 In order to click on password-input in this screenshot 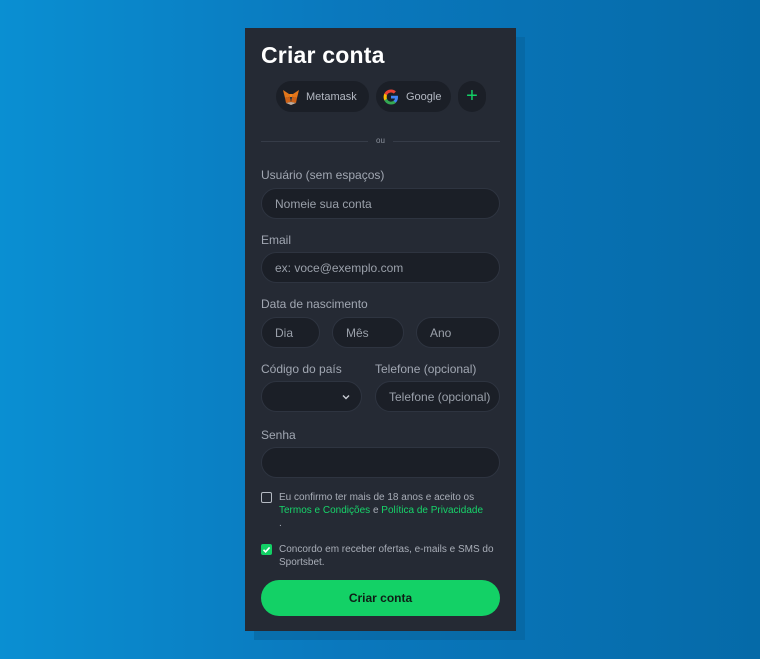, I will do `click(380, 462)`.